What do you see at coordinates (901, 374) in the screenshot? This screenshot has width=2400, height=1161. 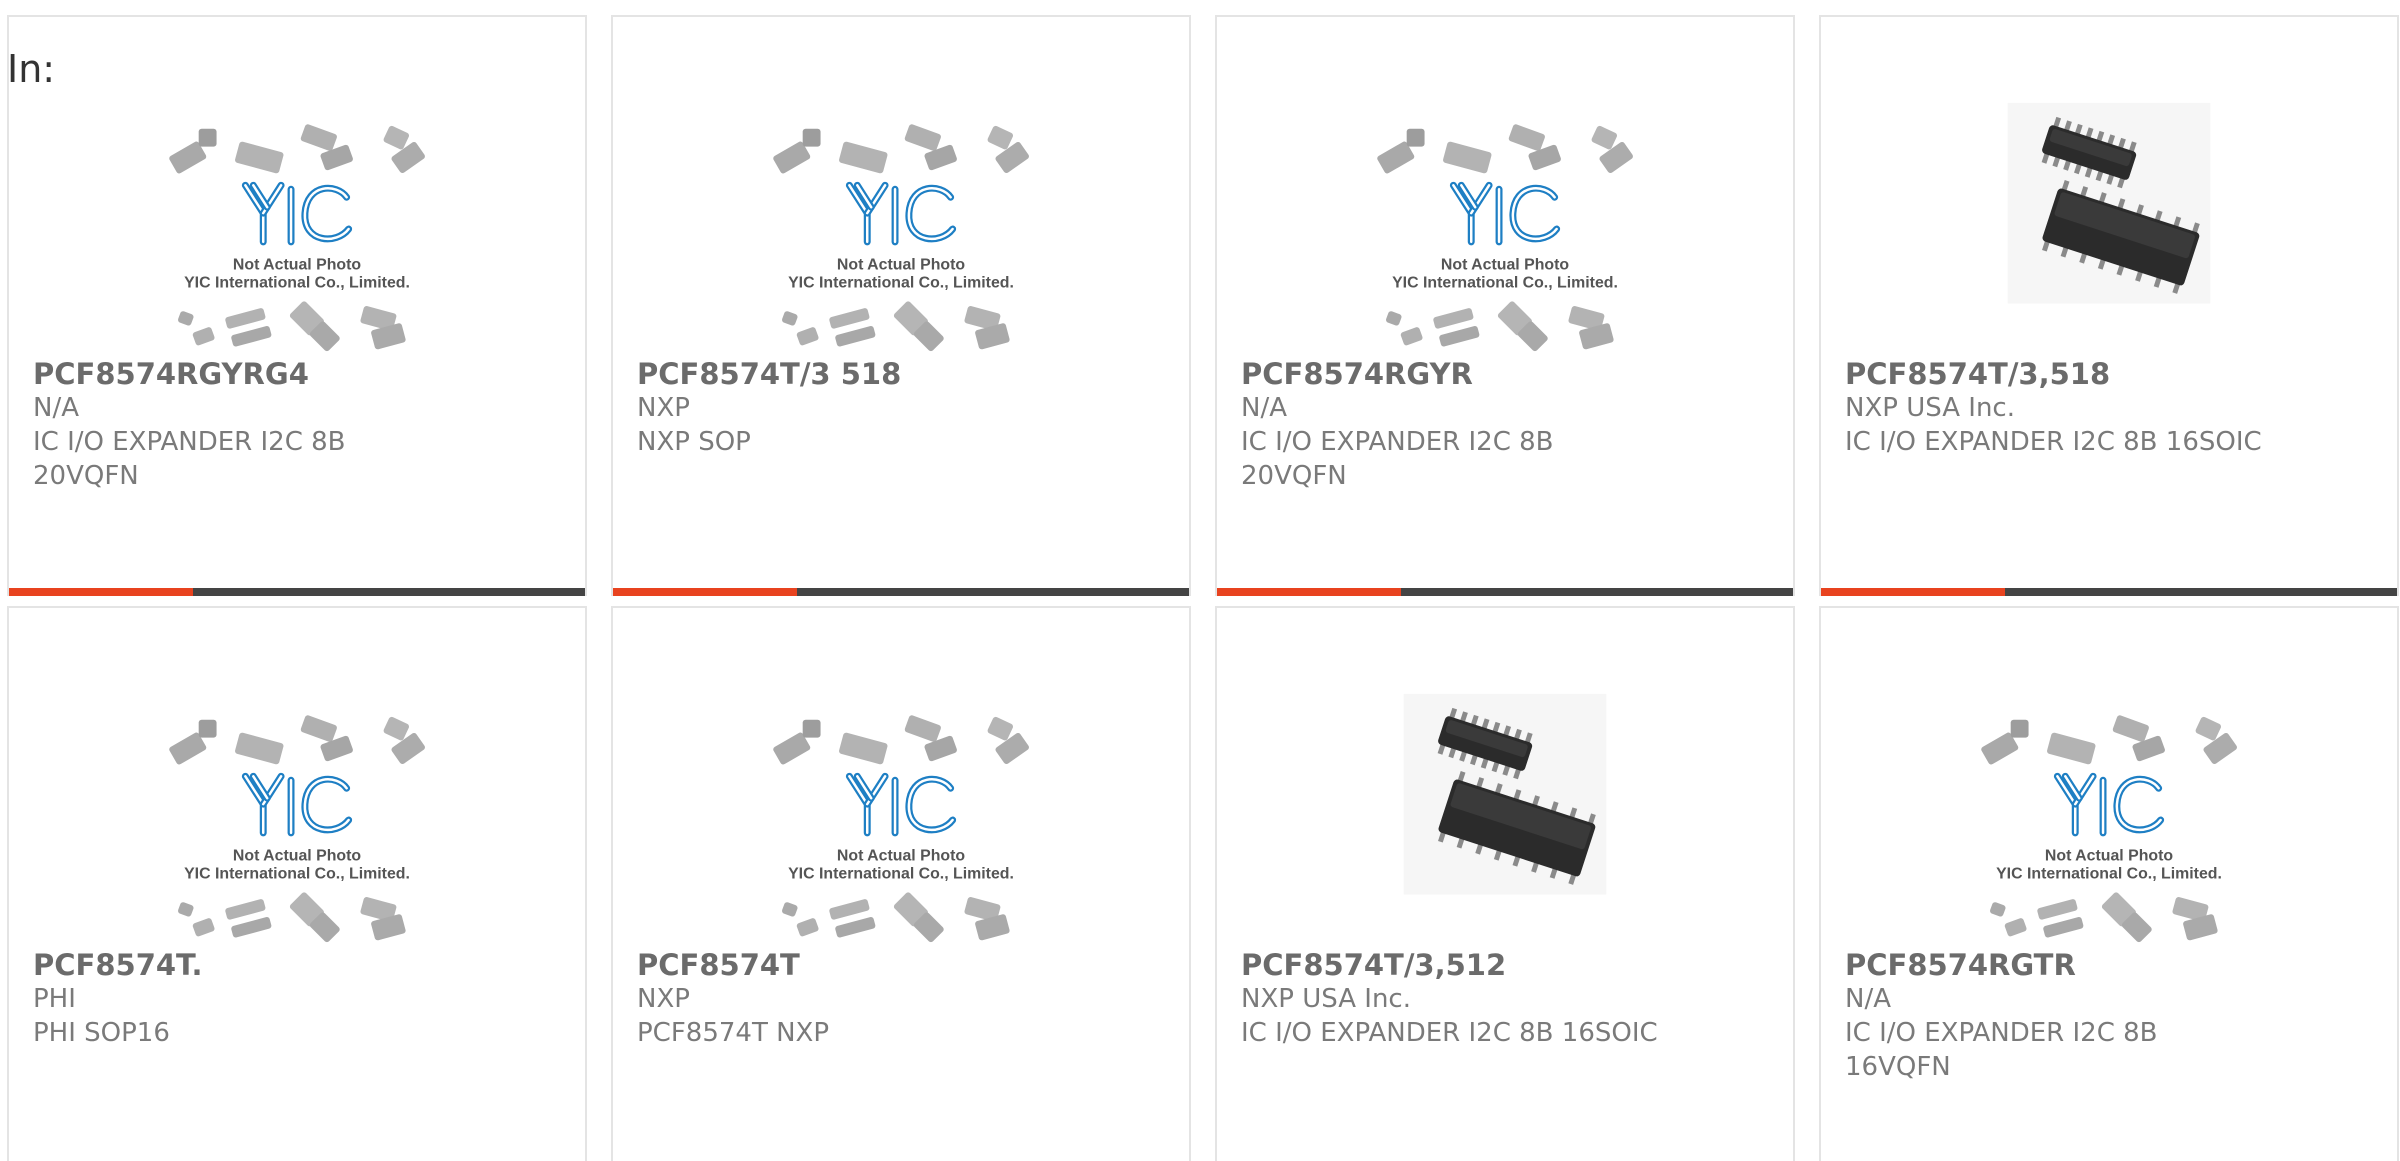 I see `part-number: PCF8574T/3 518` at bounding box center [901, 374].